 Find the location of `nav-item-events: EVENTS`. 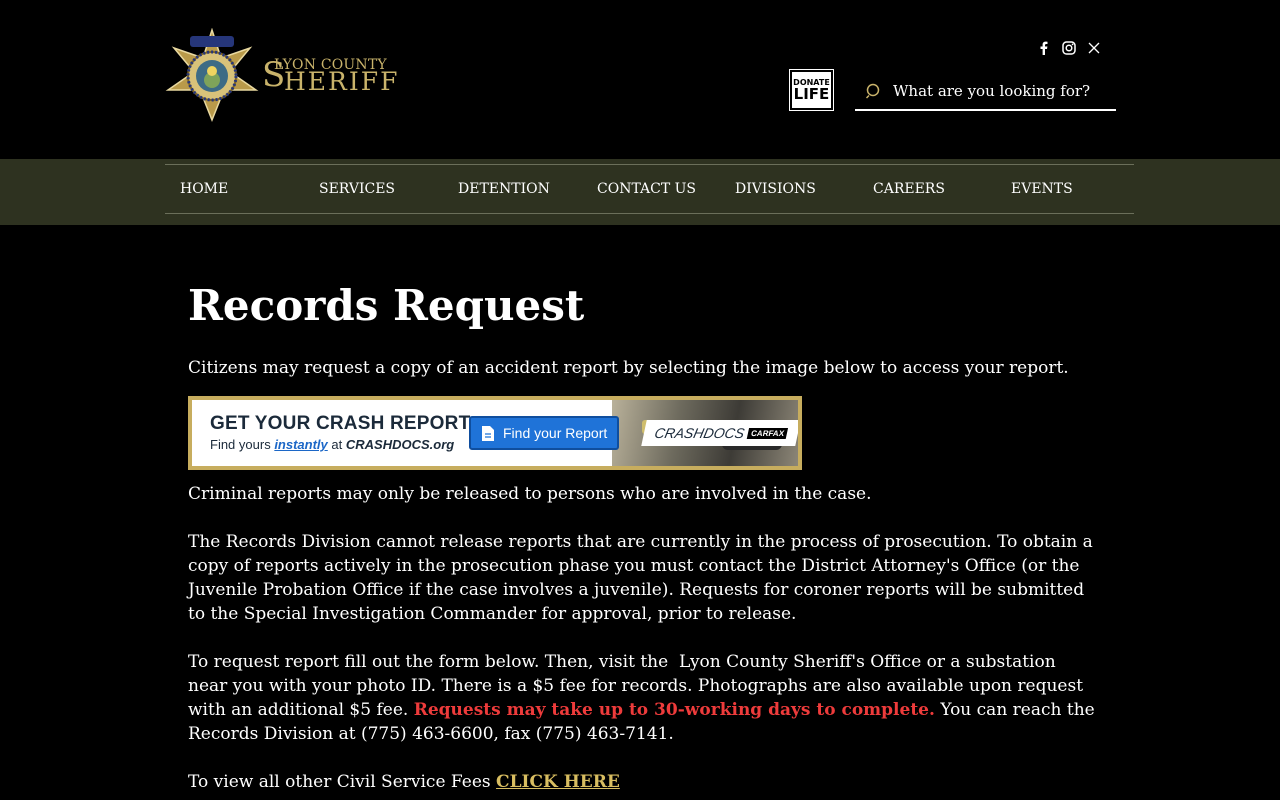

nav-item-events: EVENTS is located at coordinates (1042, 189).